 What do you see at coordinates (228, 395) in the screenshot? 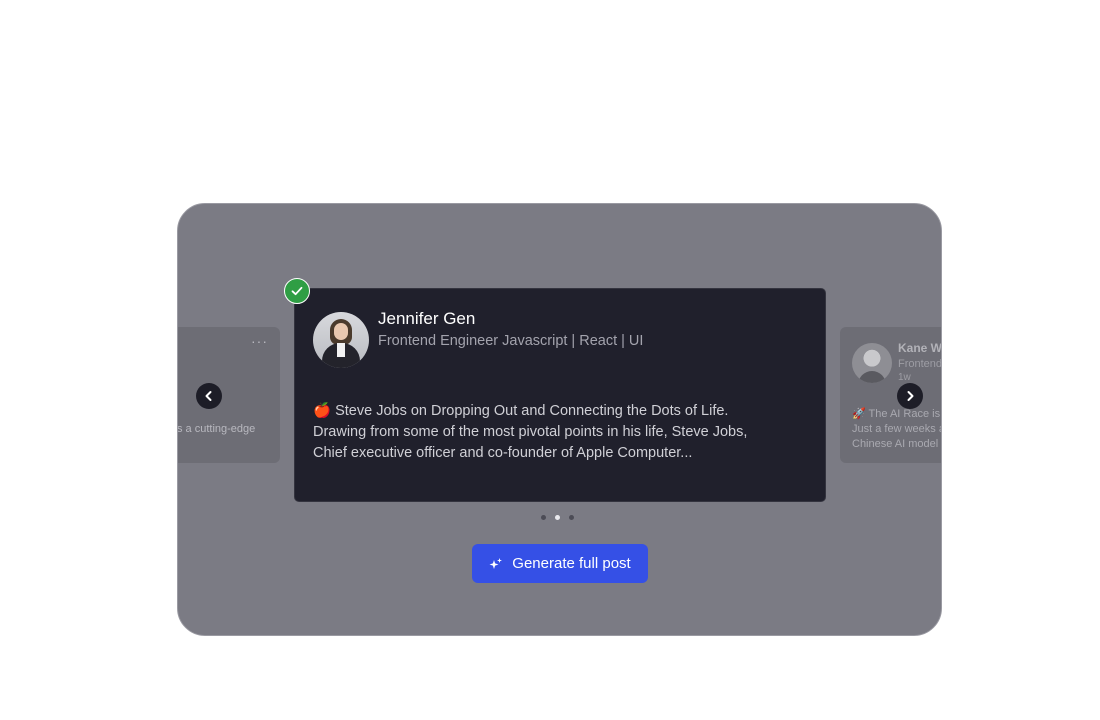
I see `previous-post-card: ··· s a cutting-edge` at bounding box center [228, 395].